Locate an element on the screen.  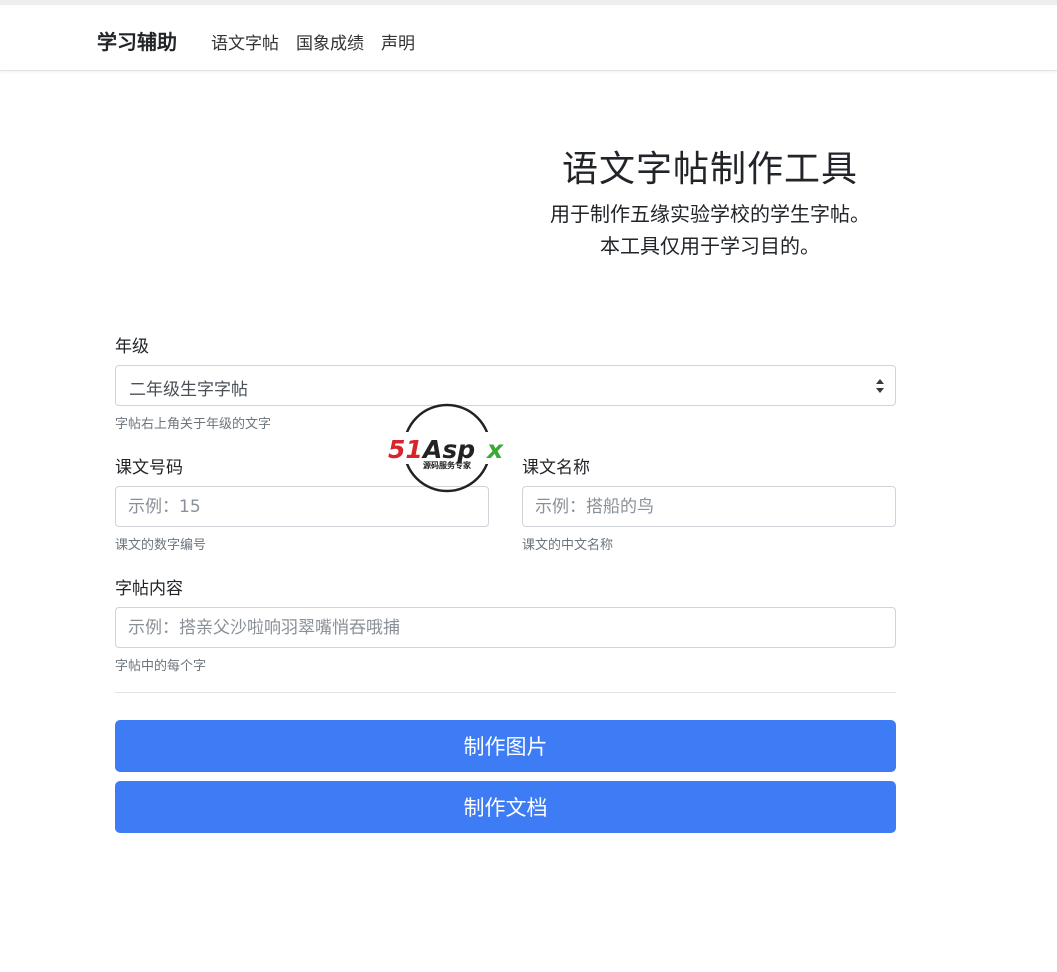
nav-links: 语文字帖 国象成绩 声明 is located at coordinates (313, 41).